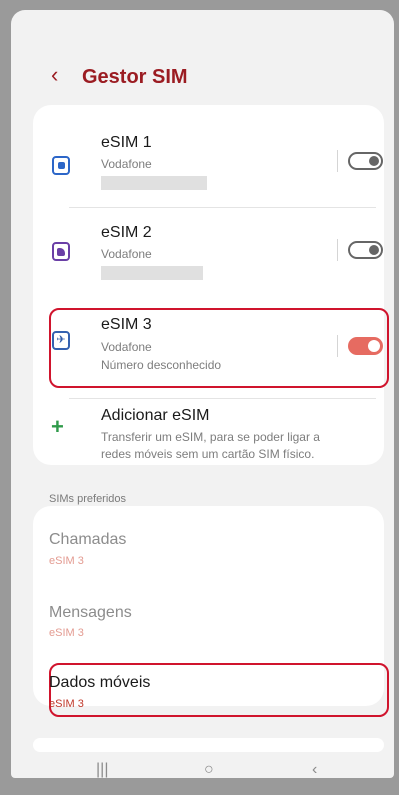  I want to click on recent-apps-icon: |||, so click(102, 769).